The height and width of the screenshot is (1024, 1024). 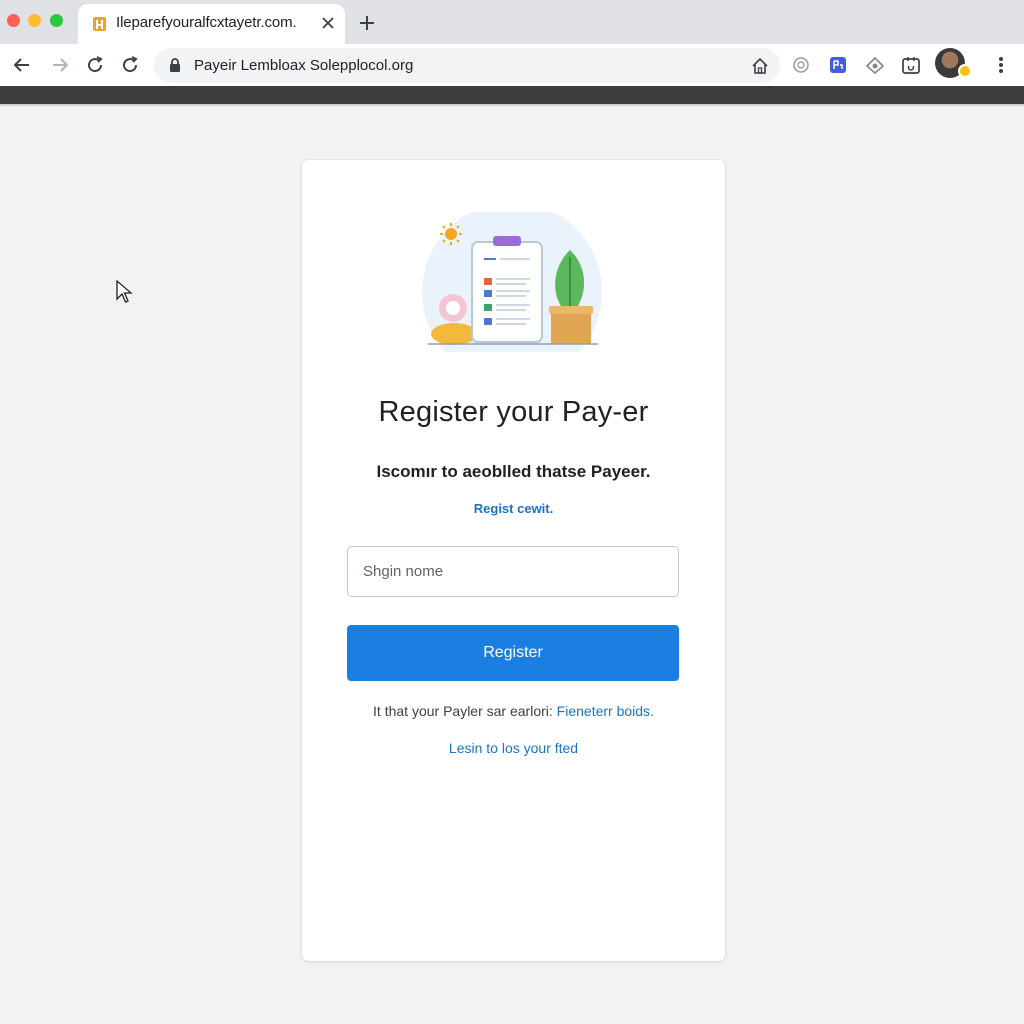 What do you see at coordinates (56, 20) in the screenshot?
I see `maximize-window-button` at bounding box center [56, 20].